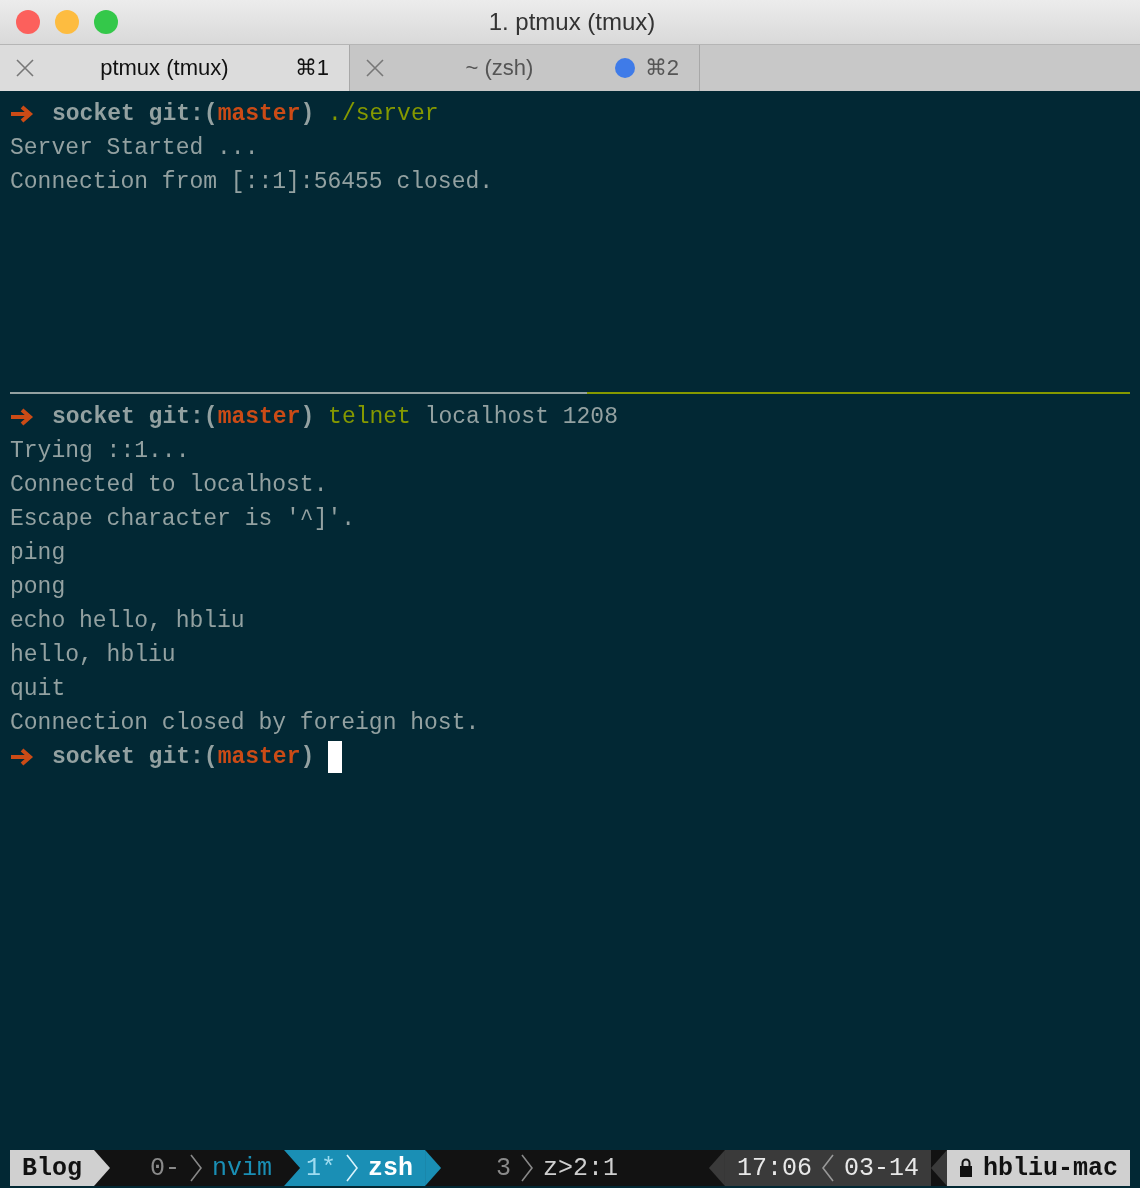  Describe the element at coordinates (661, 68) in the screenshot. I see `shortcut-label: ⌘2` at that location.